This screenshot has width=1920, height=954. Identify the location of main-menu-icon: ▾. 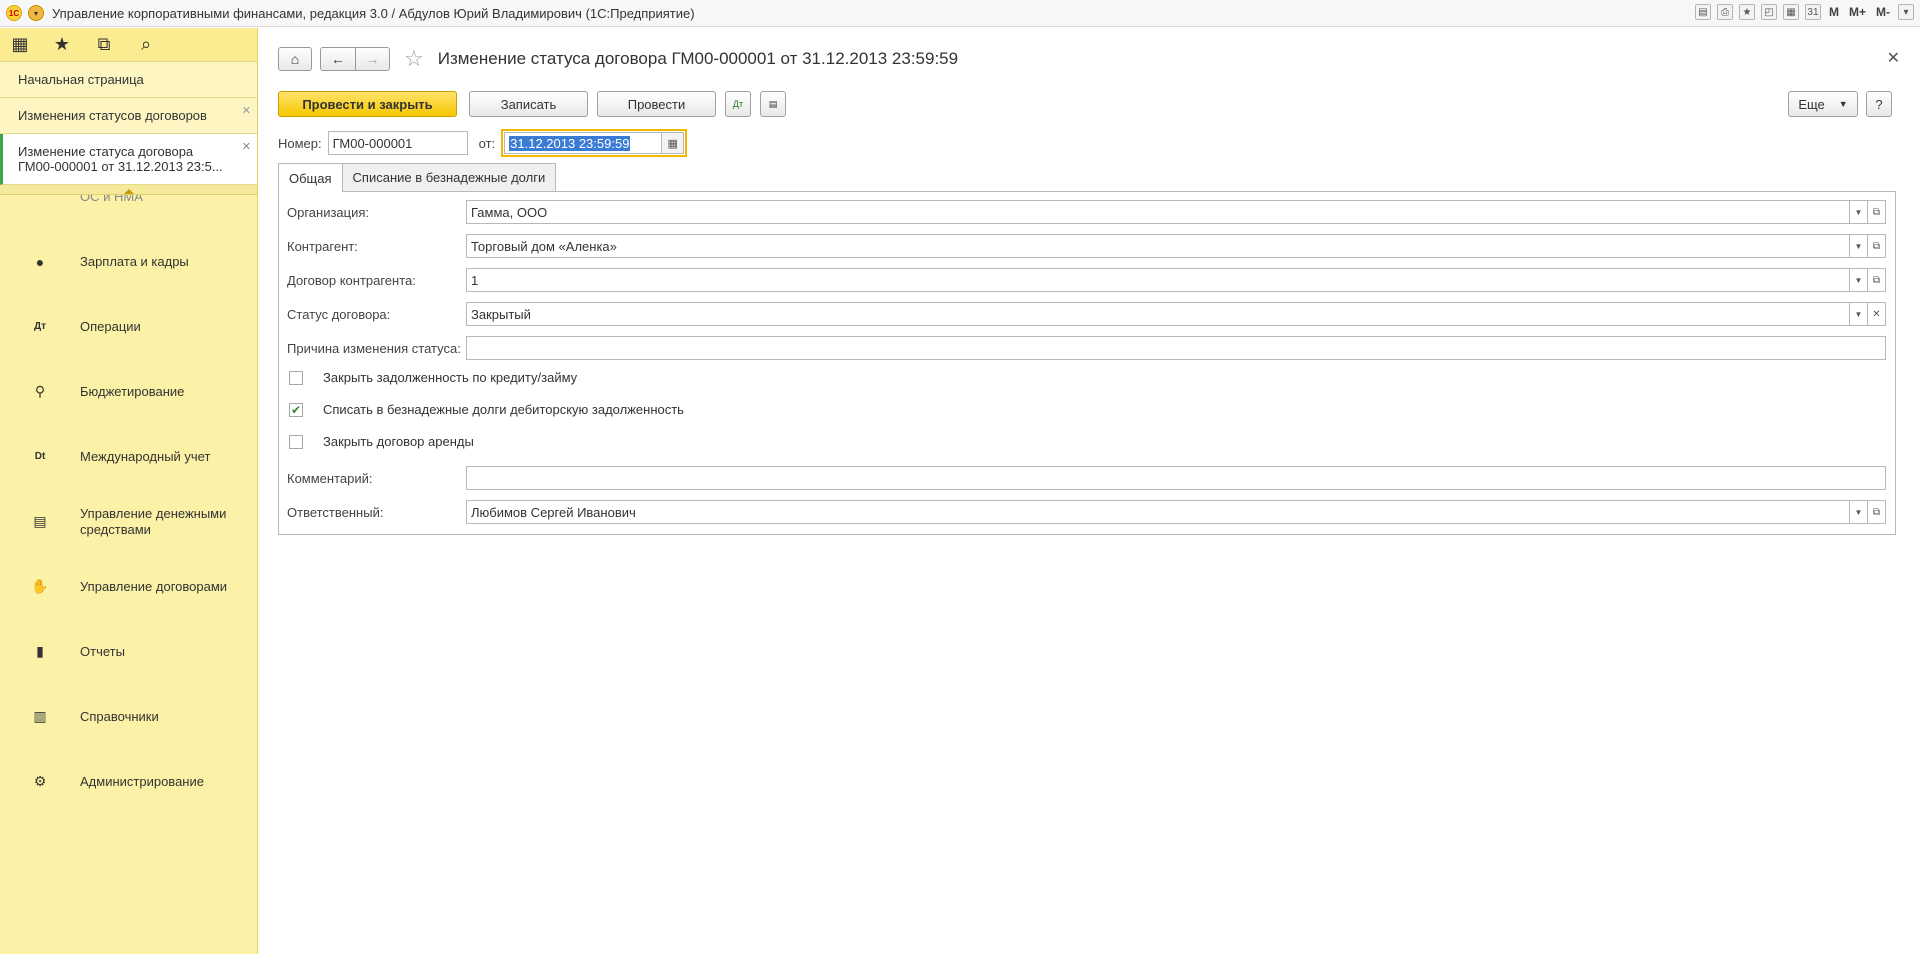
(36, 13).